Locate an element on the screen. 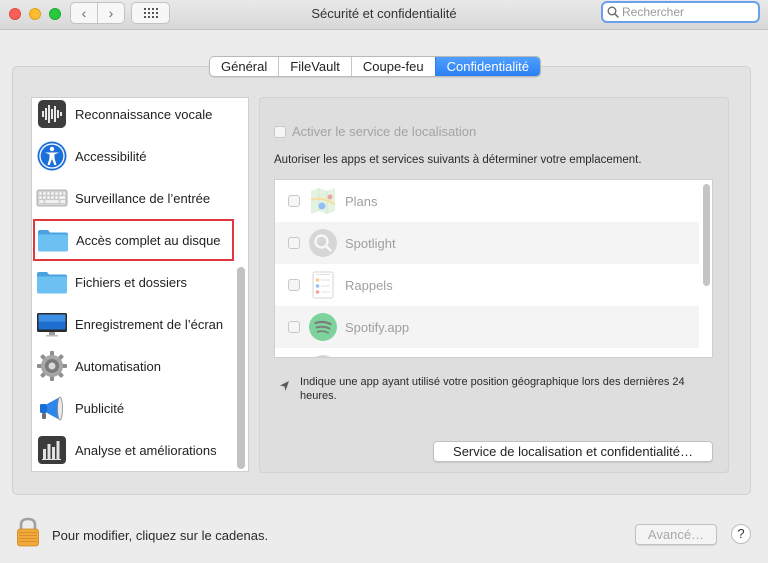 This screenshot has width=768, height=563. tab-privacy: Confidentialité is located at coordinates (487, 66).